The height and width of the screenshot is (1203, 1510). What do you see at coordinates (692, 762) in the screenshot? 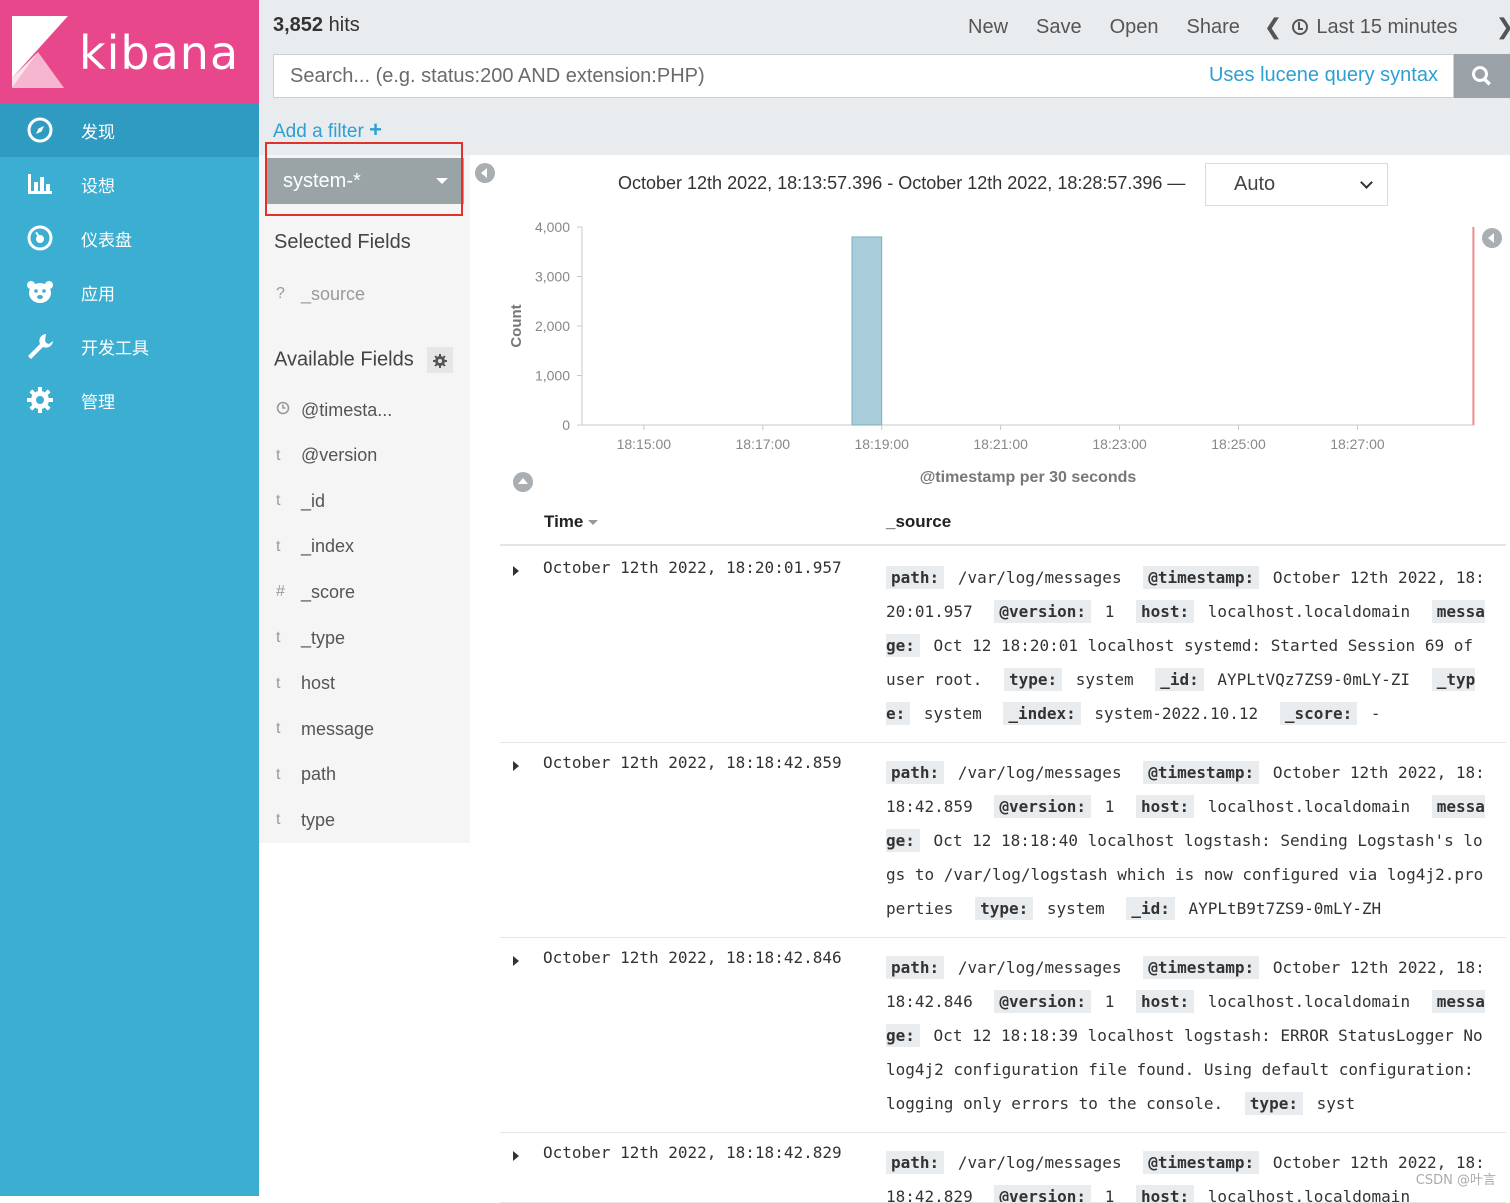
I see `row-time: October 12th 2022, 18:18:42.859` at bounding box center [692, 762].